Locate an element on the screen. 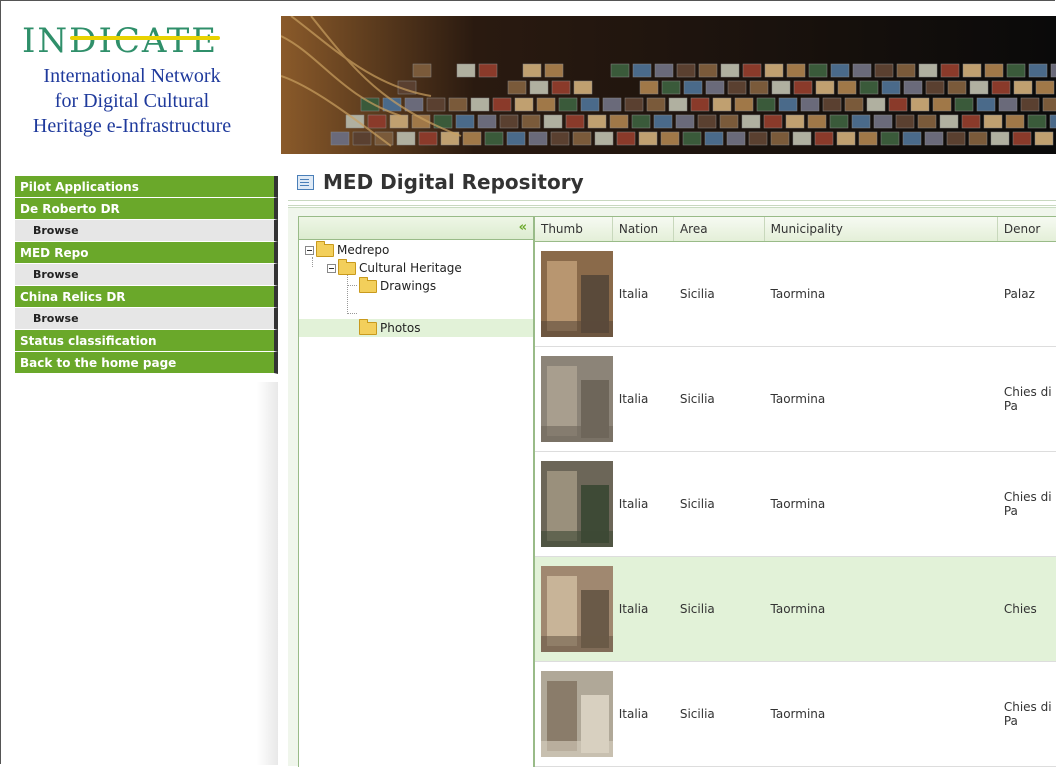 This screenshot has height=767, width=1056. tree-node-drawings: Drawings is located at coordinates (397, 286).